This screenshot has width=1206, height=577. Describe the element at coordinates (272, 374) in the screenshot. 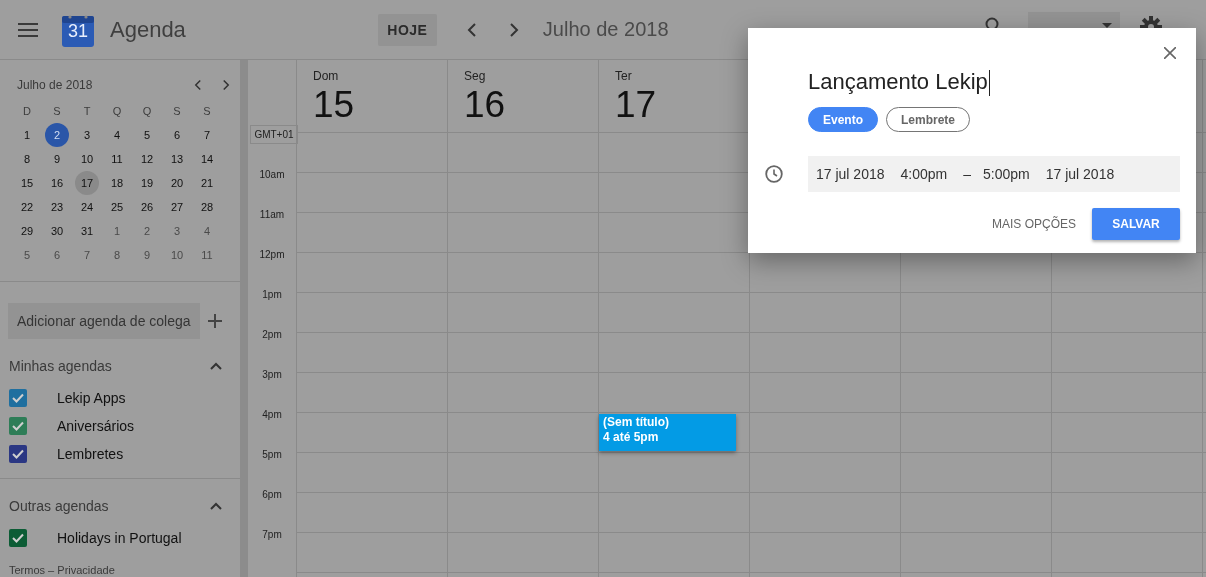

I see `hour-label: 3pm` at that location.